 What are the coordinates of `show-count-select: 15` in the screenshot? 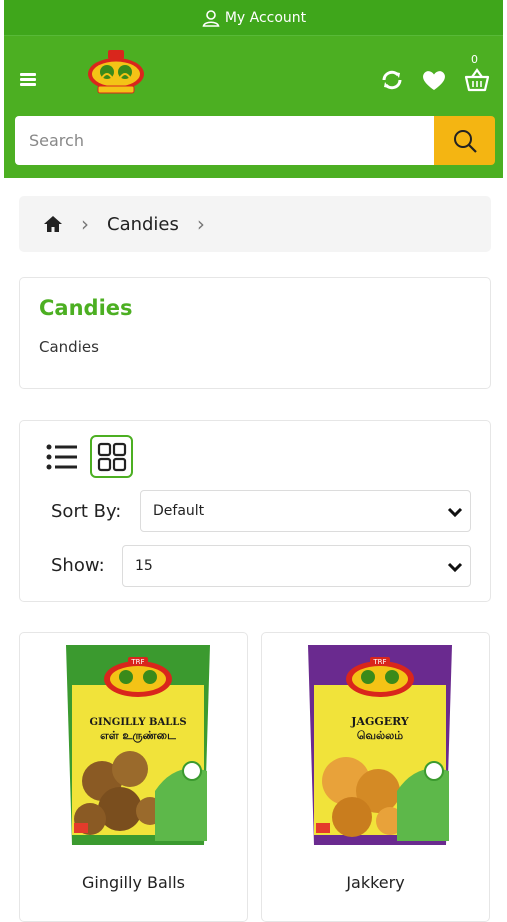 It's located at (296, 566).